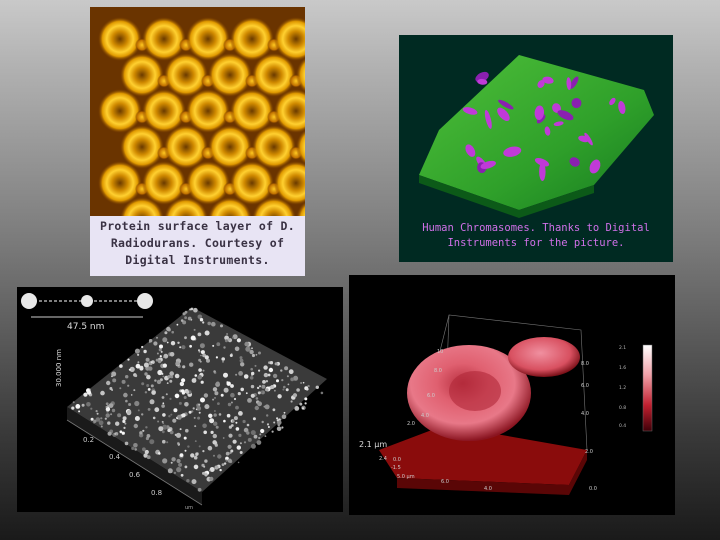 The width and height of the screenshot is (720, 540). Describe the element at coordinates (135, 475) in the screenshot. I see `axis-tick: 0.6` at that location.